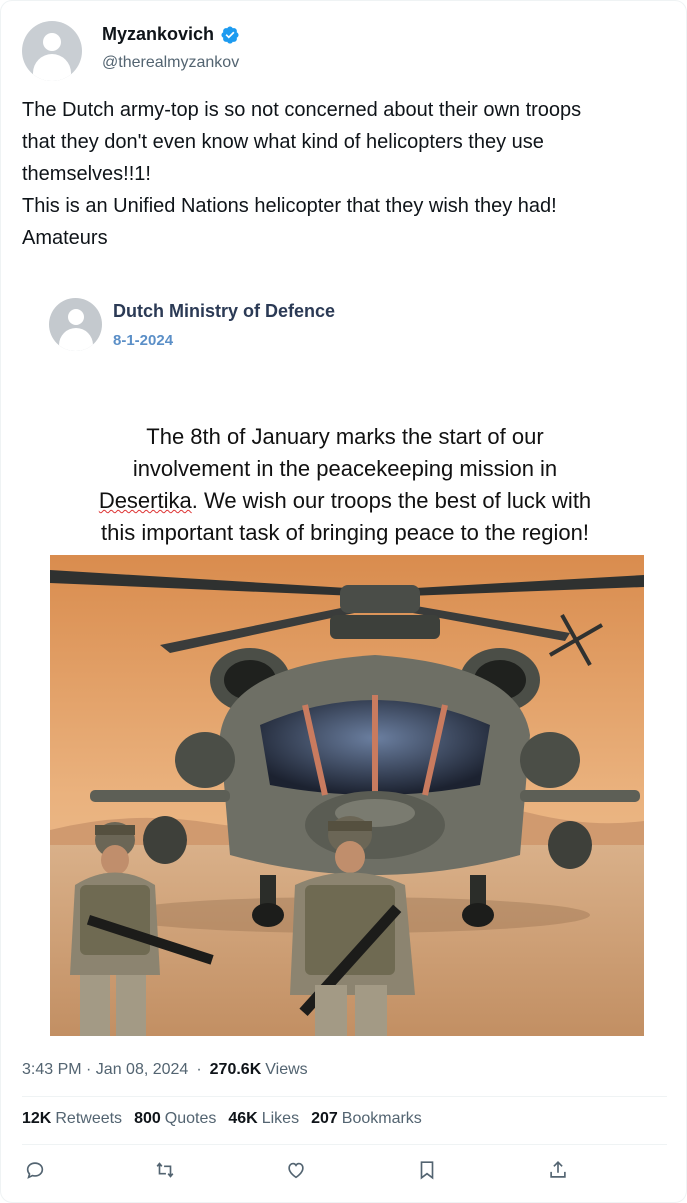 The image size is (687, 1203). I want to click on embedded-date: 8-1-2024, so click(143, 340).